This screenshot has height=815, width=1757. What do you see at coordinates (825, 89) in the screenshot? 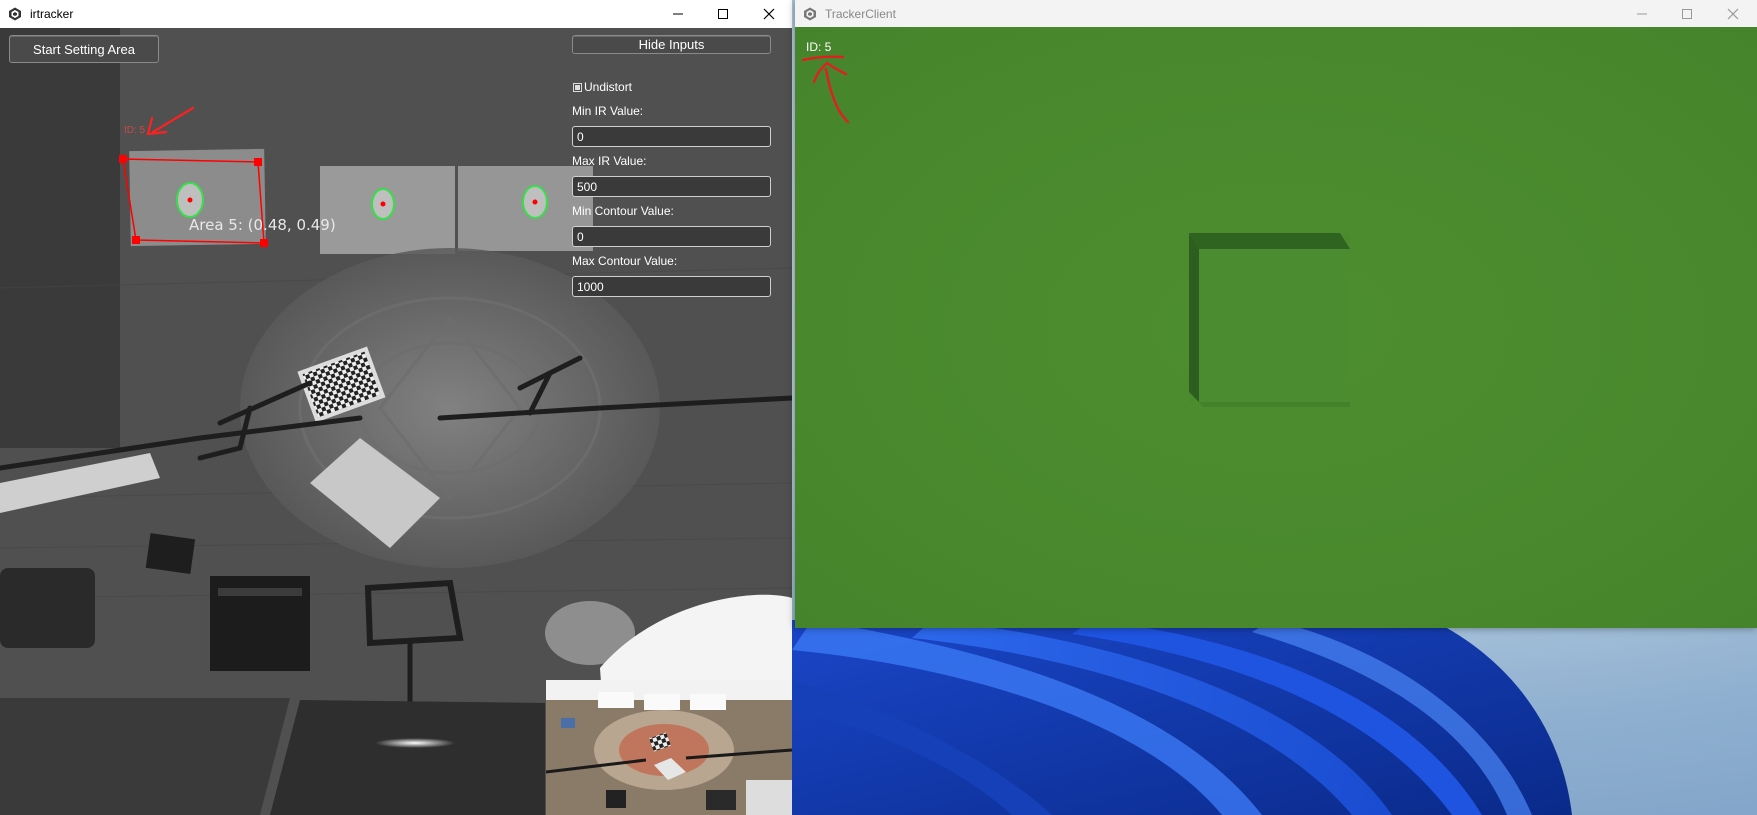
I see `annotation-arrow-icon` at bounding box center [825, 89].